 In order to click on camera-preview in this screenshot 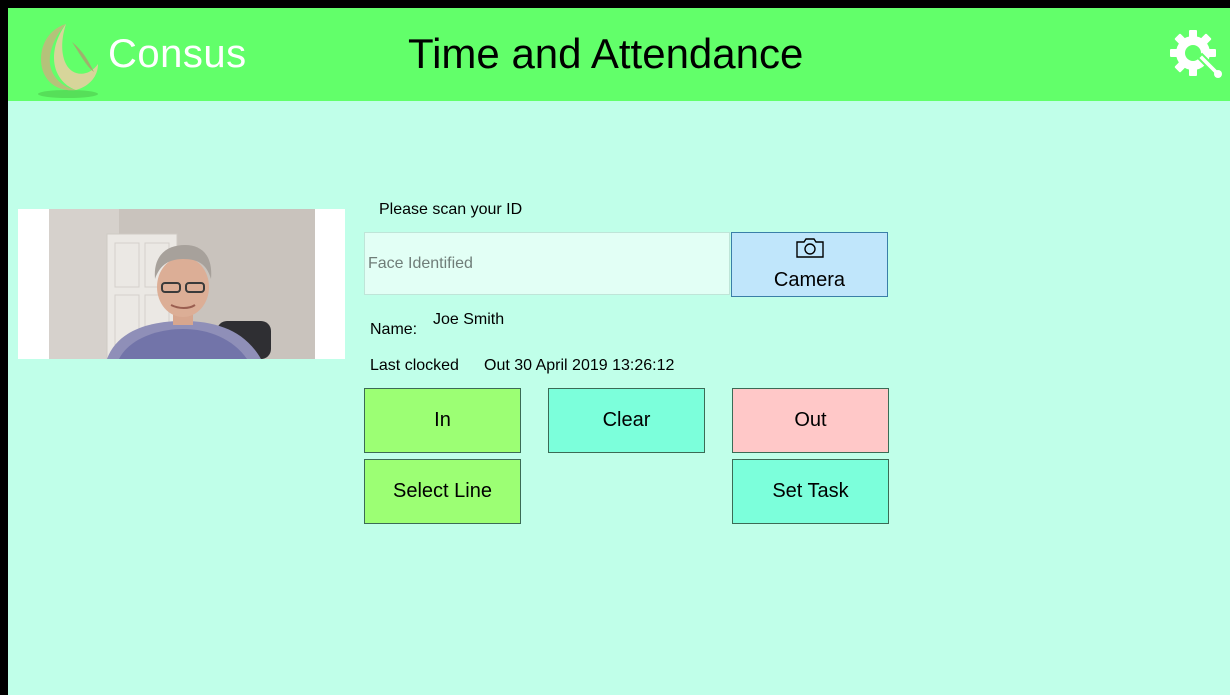, I will do `click(181, 284)`.